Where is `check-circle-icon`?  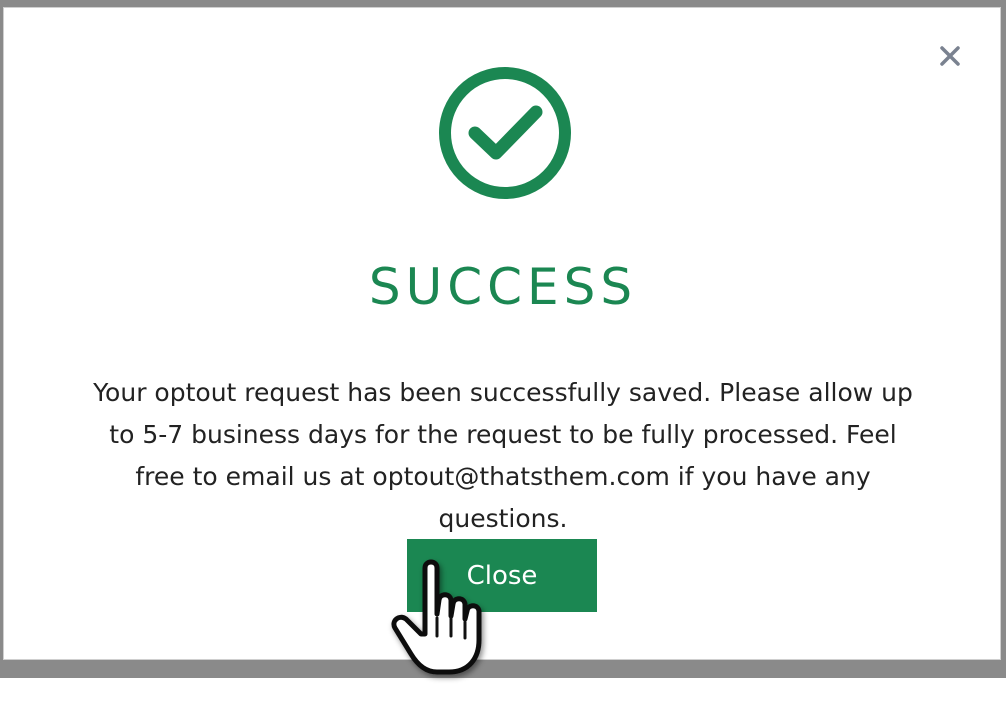 check-circle-icon is located at coordinates (505, 133).